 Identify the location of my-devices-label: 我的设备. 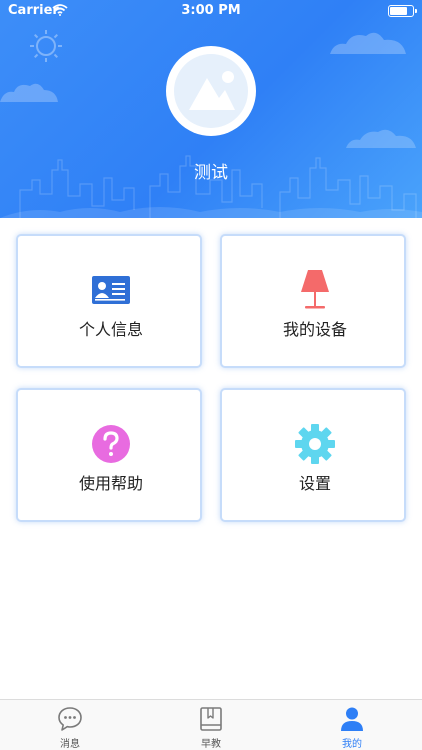
(314, 329).